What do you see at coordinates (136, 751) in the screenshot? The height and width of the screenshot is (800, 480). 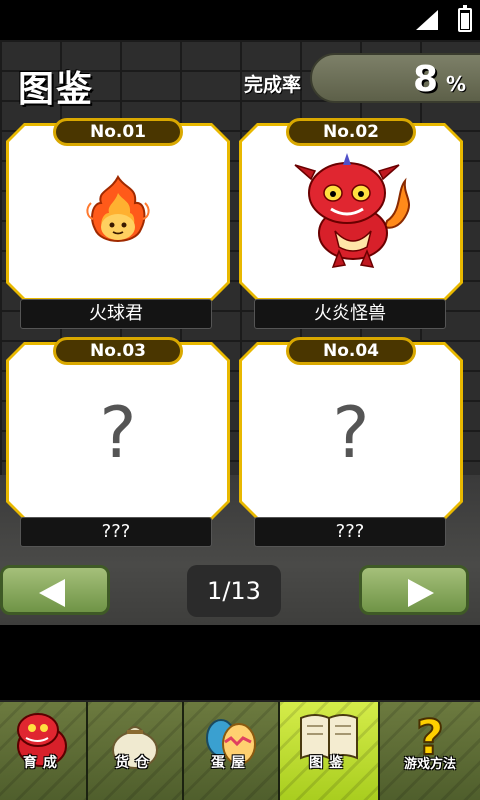 I see `tab-storage: 货仓` at bounding box center [136, 751].